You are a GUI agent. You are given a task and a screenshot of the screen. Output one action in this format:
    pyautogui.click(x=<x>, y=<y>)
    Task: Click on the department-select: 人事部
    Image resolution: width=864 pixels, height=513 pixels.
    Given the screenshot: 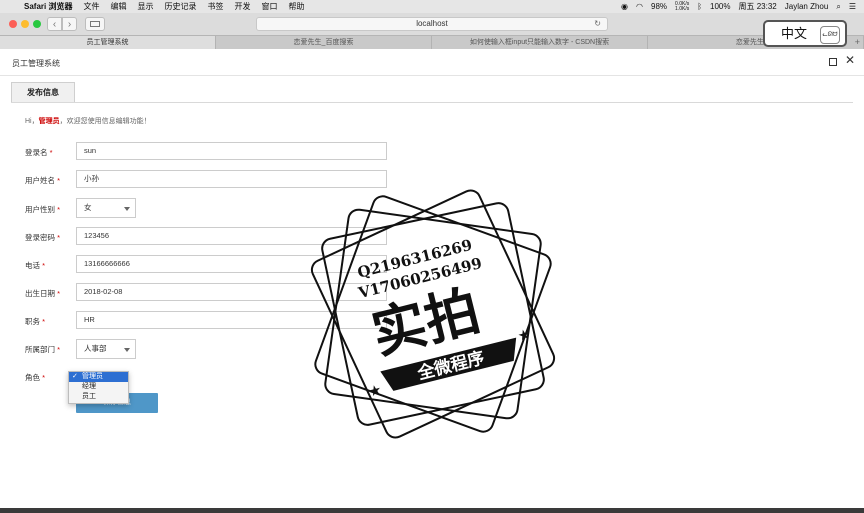 What is the action you would take?
    pyautogui.click(x=106, y=349)
    